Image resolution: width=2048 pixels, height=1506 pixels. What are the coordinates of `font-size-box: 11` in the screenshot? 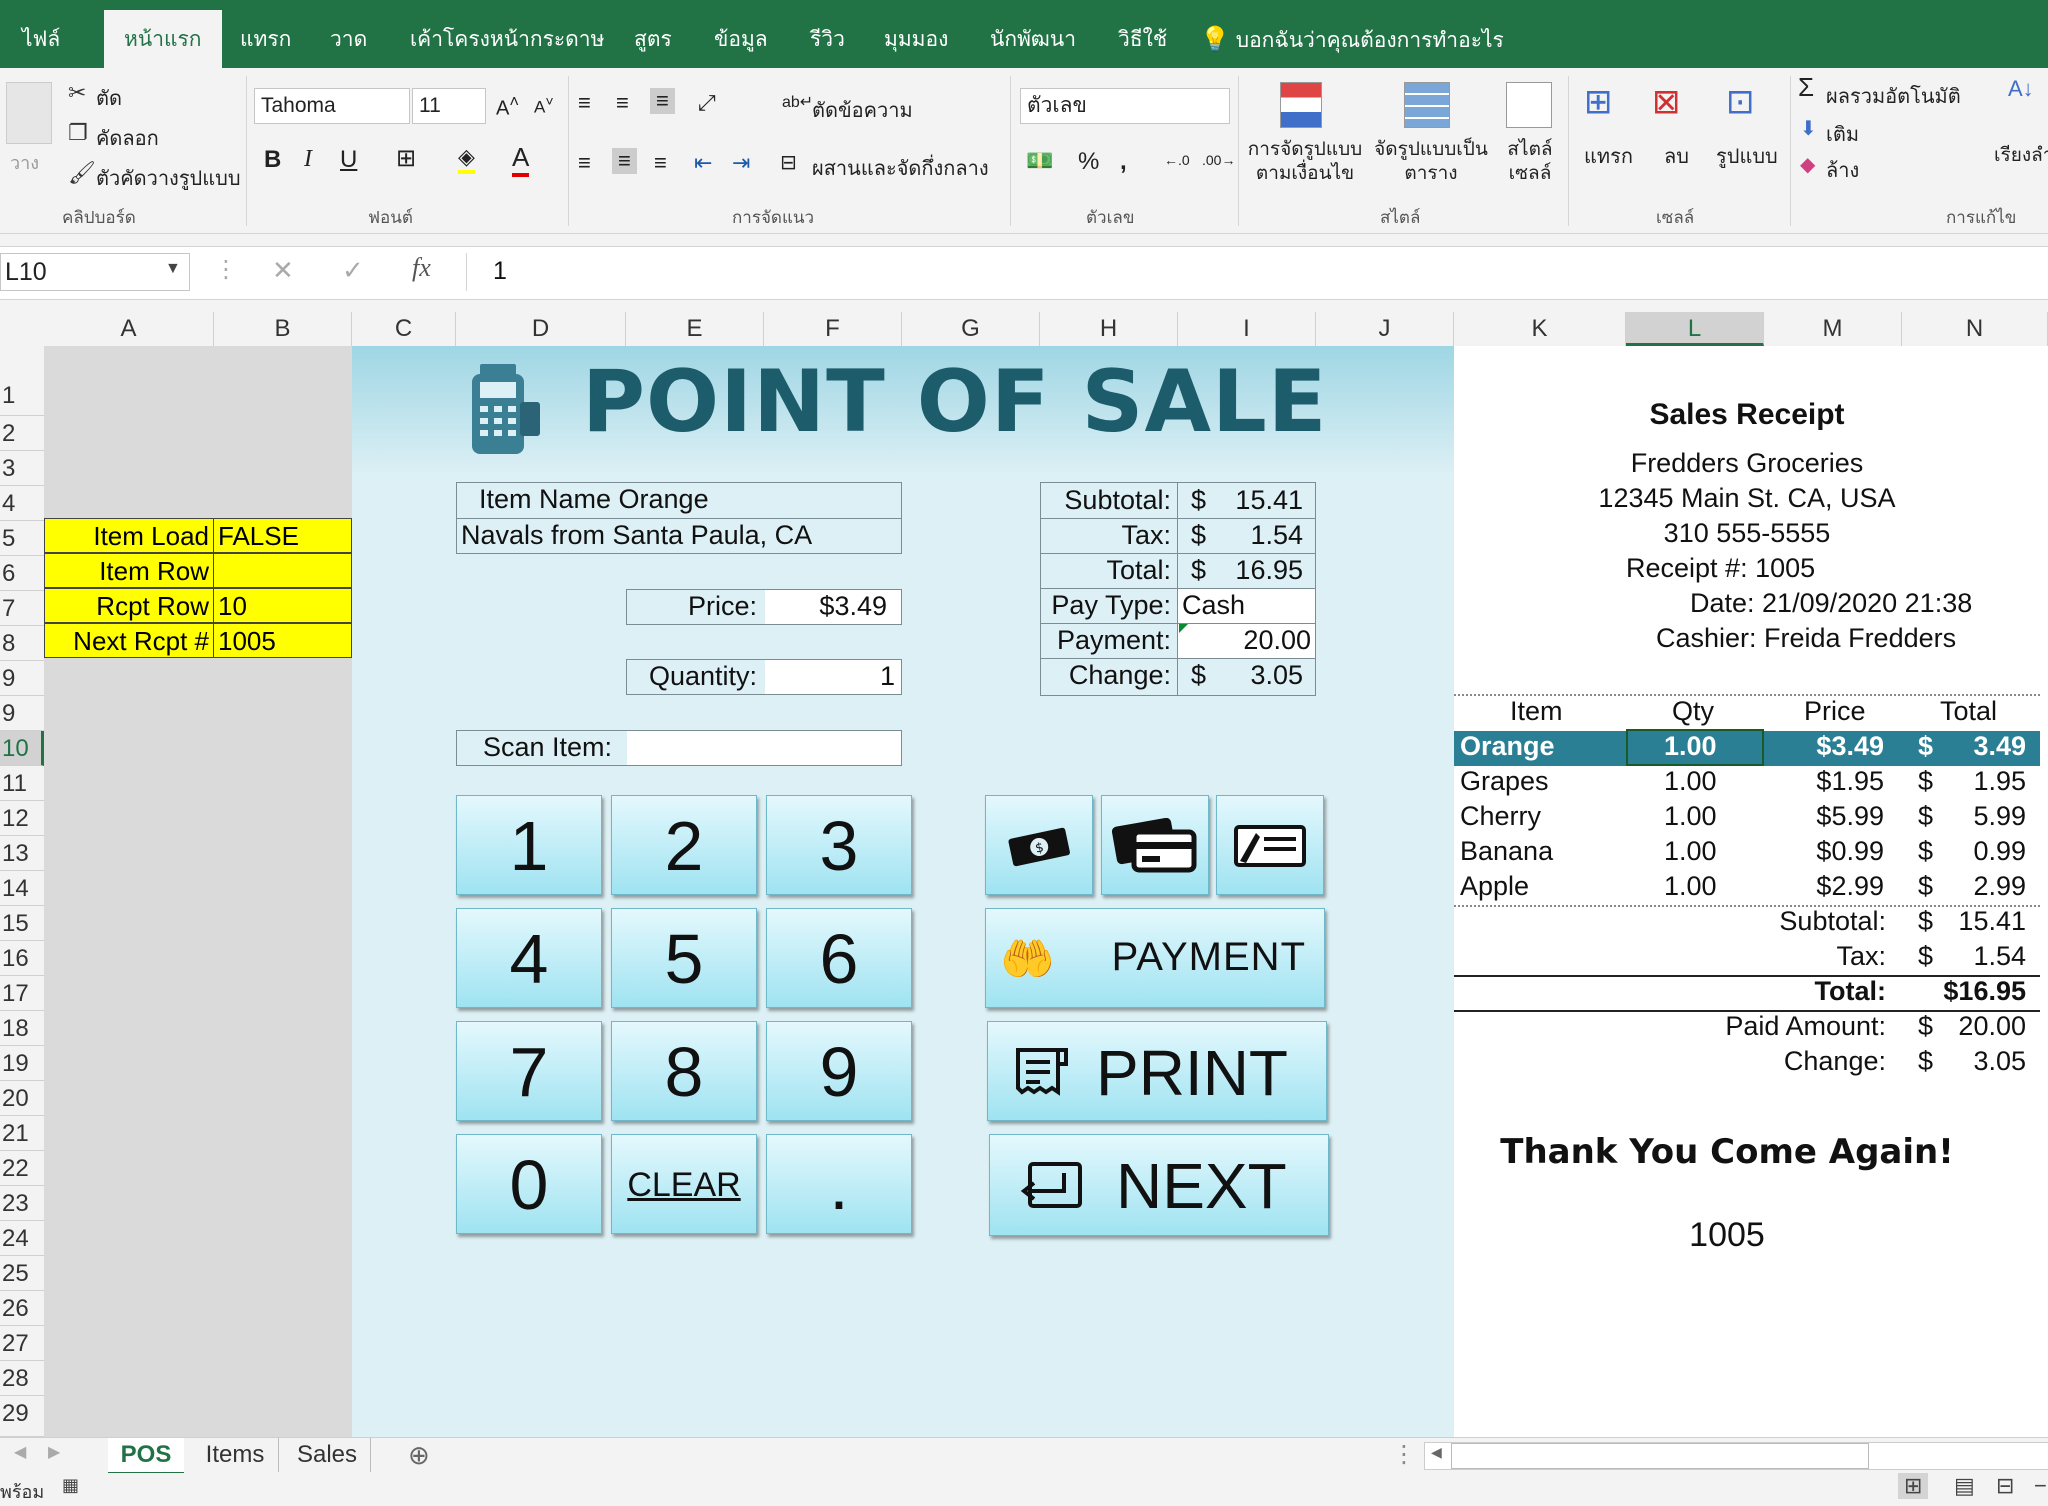 It's located at (449, 106).